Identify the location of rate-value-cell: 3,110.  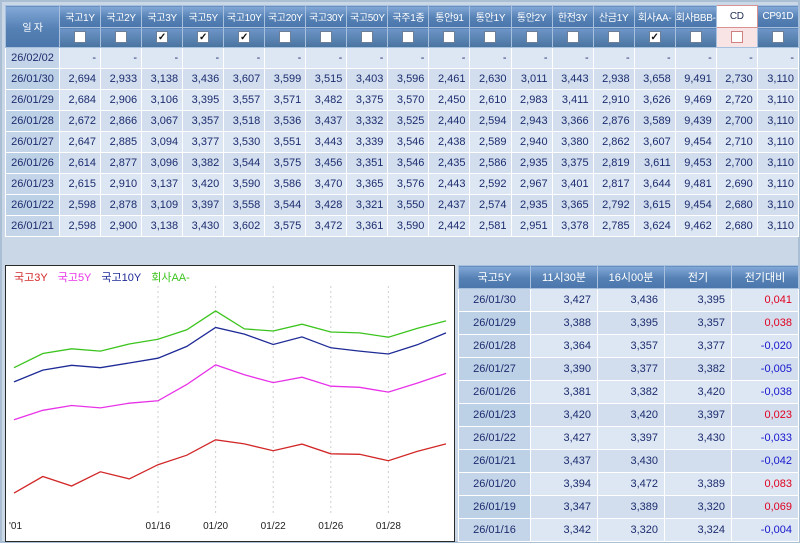
(778, 163).